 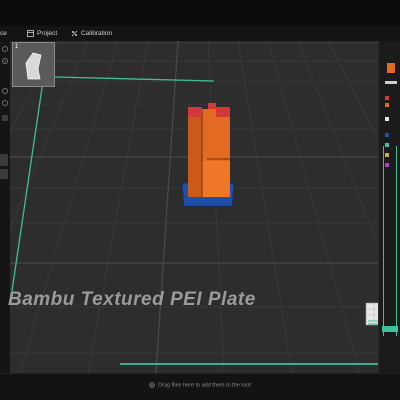 I want to click on calibration-icon, so click(x=74, y=33).